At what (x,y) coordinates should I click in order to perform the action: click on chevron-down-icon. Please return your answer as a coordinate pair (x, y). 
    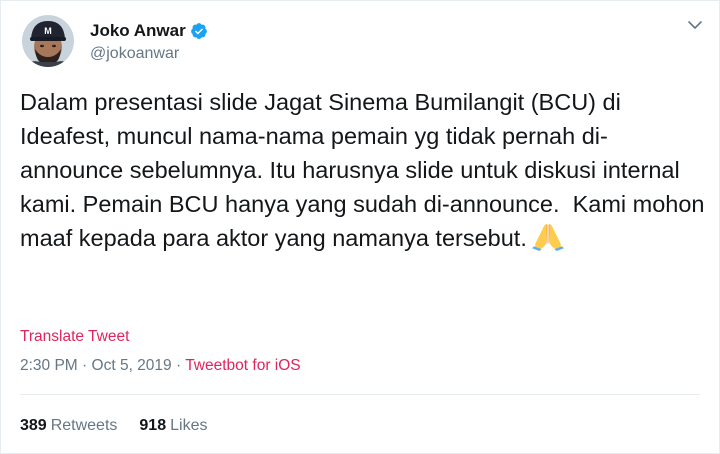
    Looking at the image, I should click on (695, 25).